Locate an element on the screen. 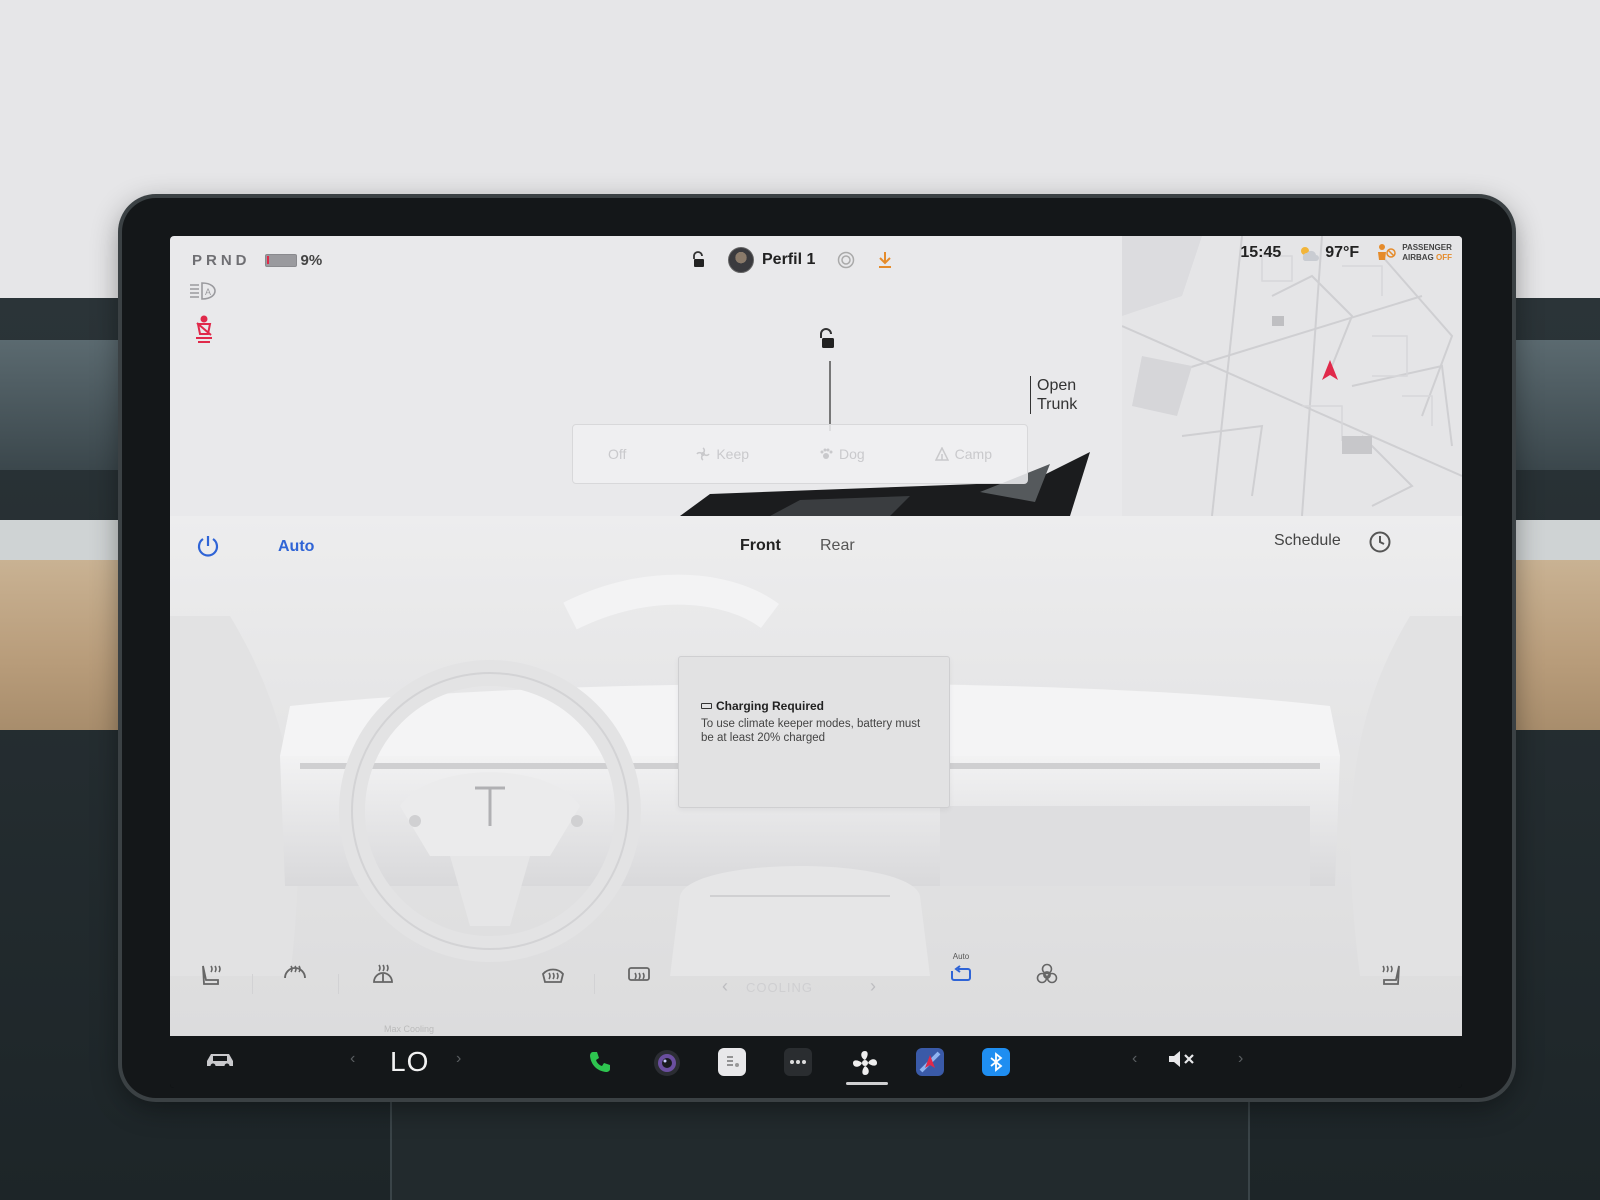  camera-app-button is located at coordinates (667, 1063).